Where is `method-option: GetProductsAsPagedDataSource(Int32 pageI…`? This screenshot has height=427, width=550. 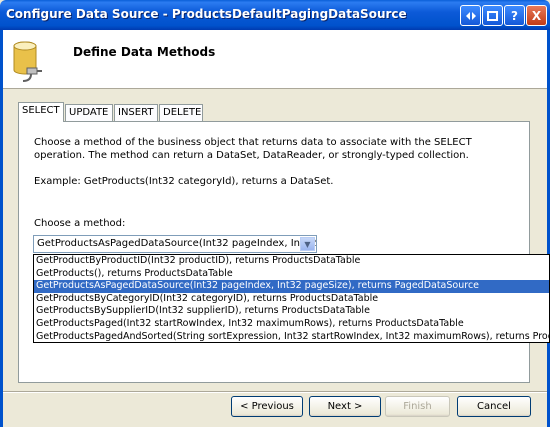
method-option: GetProductsAsPagedDataSource(Int32 pageI… is located at coordinates (291, 286).